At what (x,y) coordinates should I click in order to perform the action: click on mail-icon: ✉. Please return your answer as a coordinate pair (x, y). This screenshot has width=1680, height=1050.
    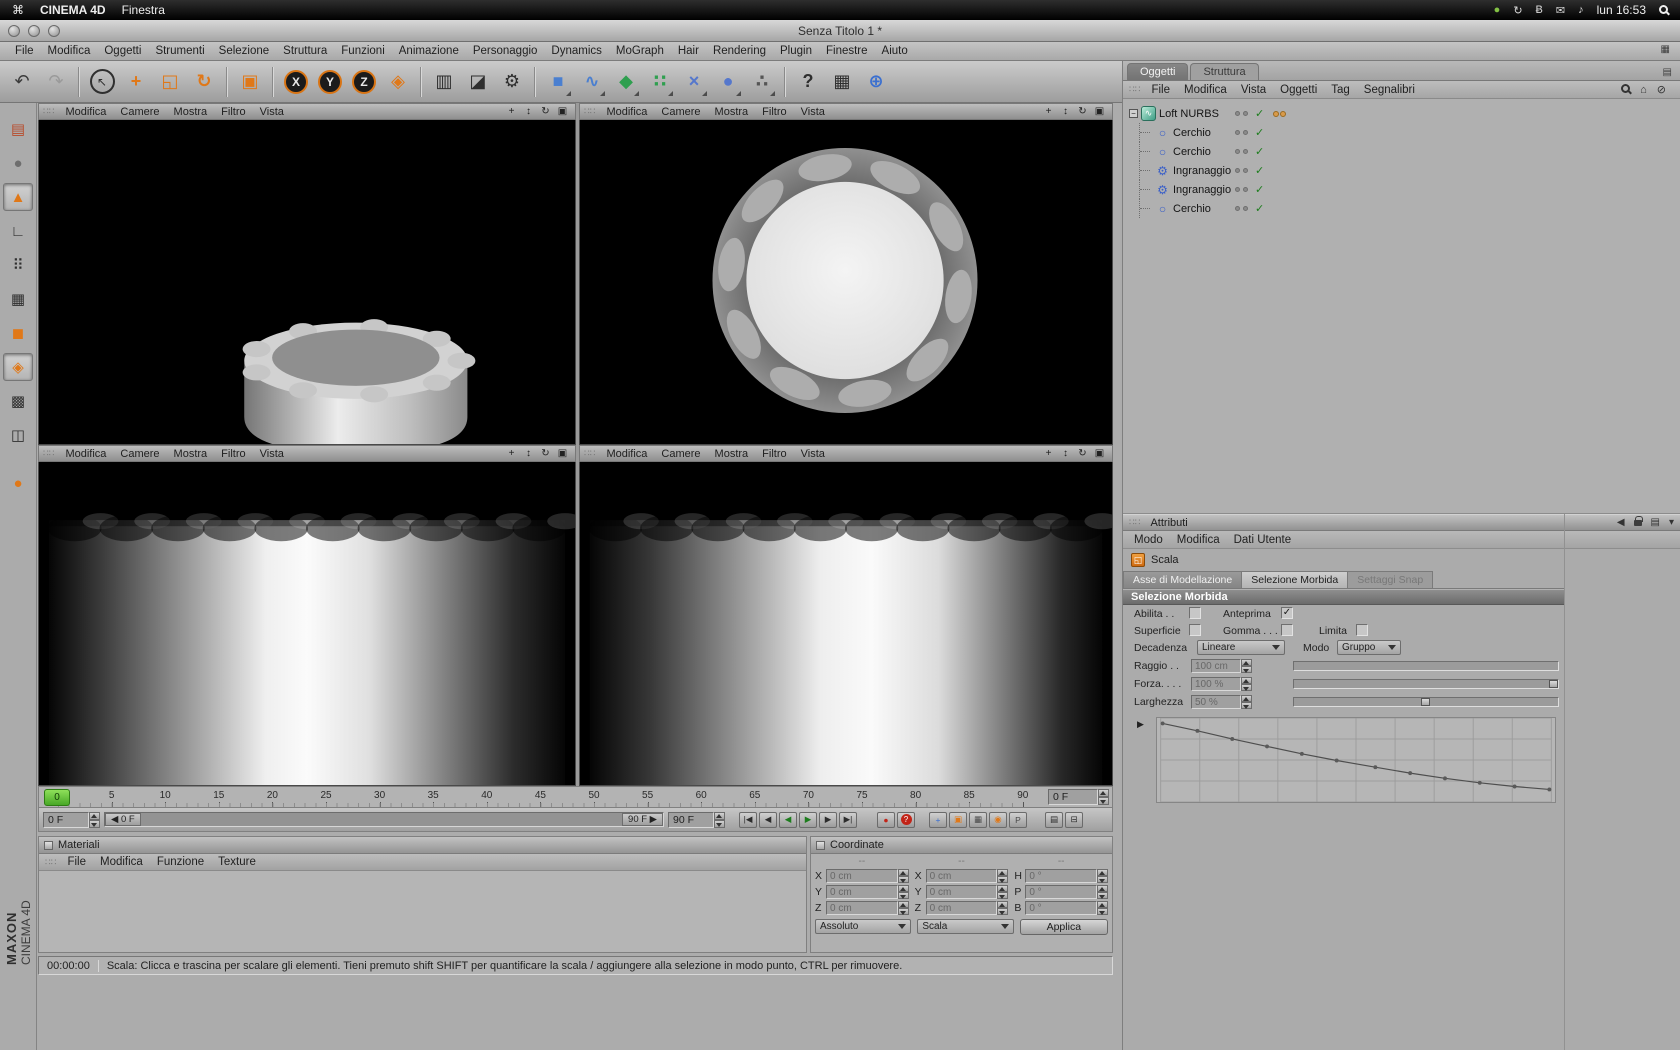
    Looking at the image, I should click on (1560, 10).